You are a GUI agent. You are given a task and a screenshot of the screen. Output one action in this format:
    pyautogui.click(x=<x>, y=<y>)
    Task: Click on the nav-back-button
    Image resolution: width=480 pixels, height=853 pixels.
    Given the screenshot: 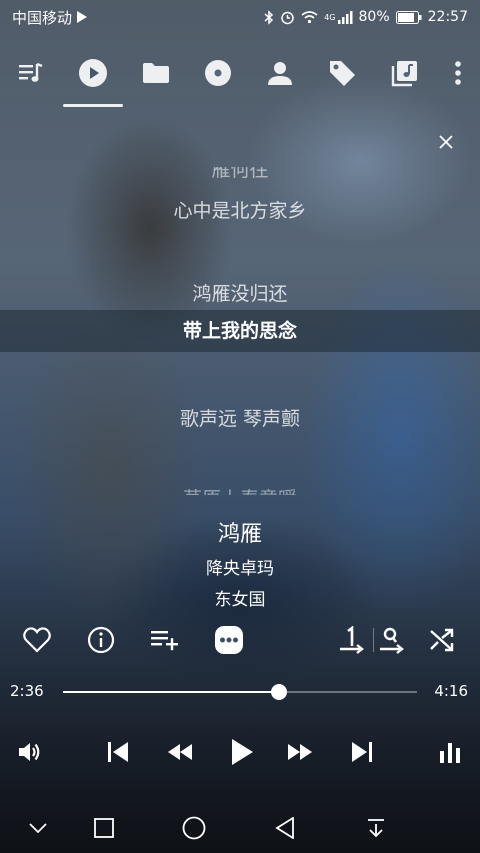 What is the action you would take?
    pyautogui.click(x=285, y=828)
    